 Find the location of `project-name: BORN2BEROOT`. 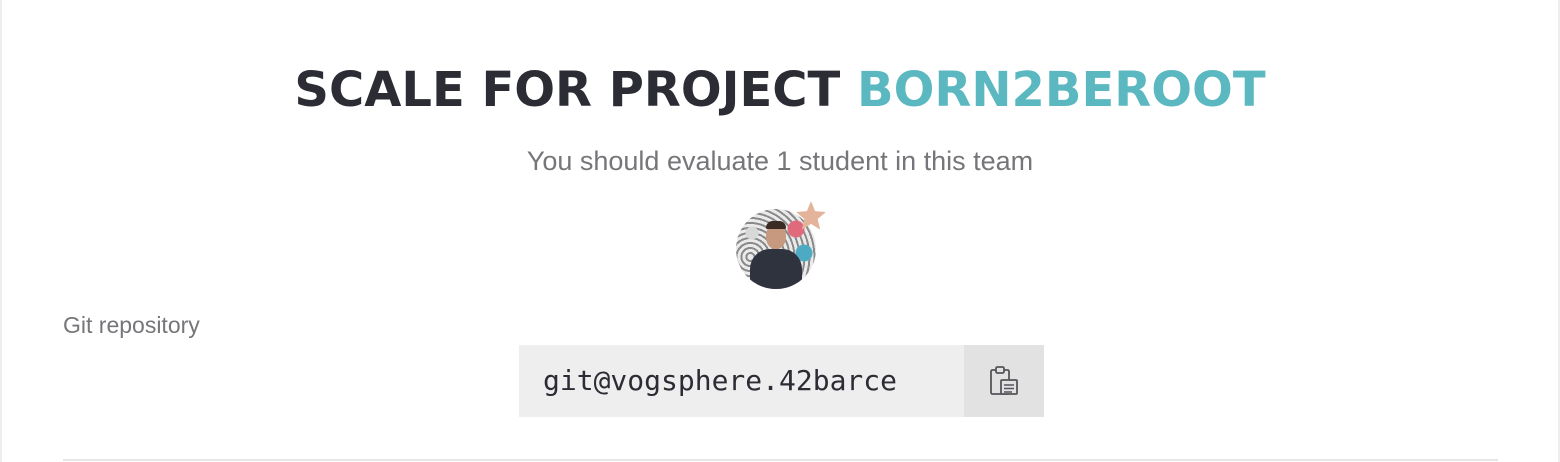

project-name: BORN2BEROOT is located at coordinates (1061, 90).